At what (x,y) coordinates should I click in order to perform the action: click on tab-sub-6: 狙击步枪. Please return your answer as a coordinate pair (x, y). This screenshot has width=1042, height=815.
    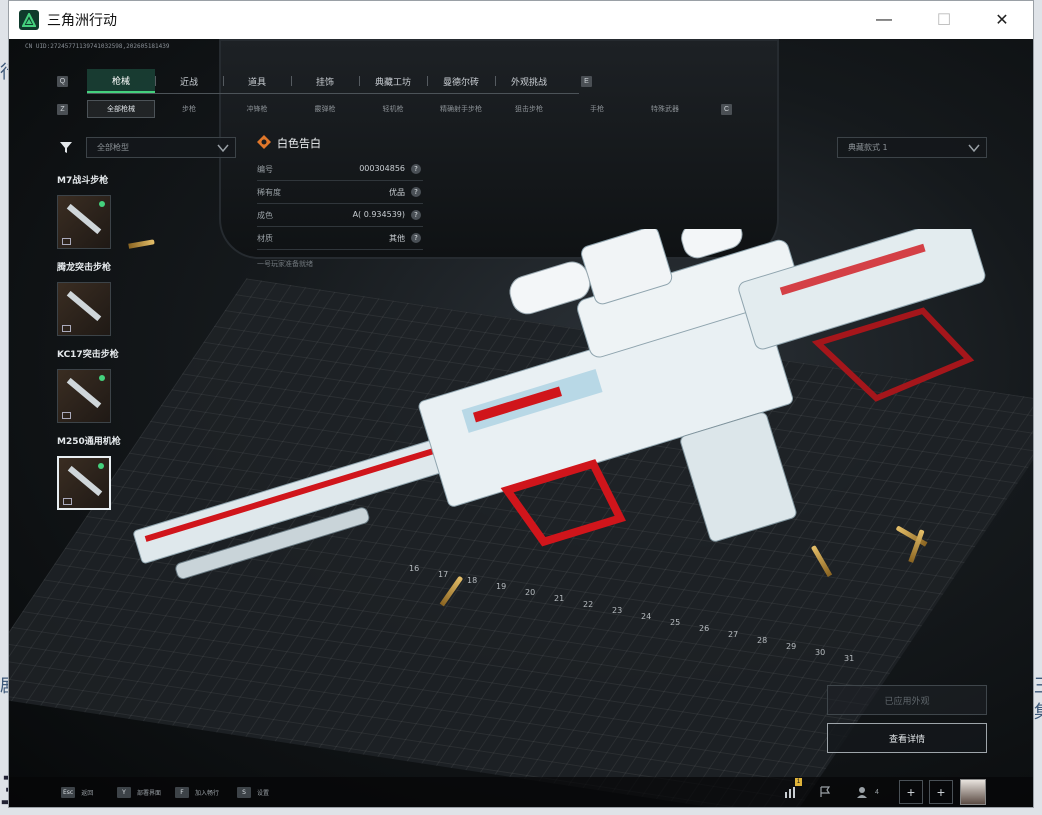
    Looking at the image, I should click on (529, 109).